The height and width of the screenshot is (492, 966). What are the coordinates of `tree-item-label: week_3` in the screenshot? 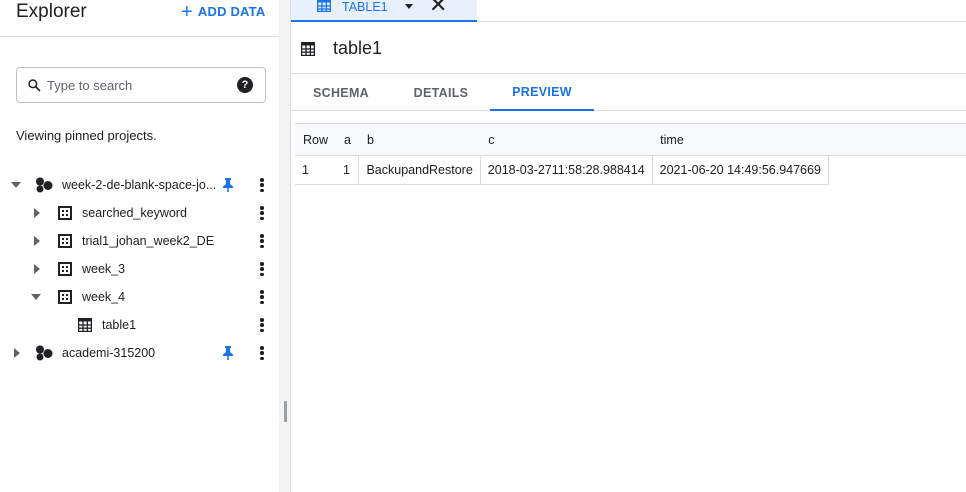 It's located at (104, 269).